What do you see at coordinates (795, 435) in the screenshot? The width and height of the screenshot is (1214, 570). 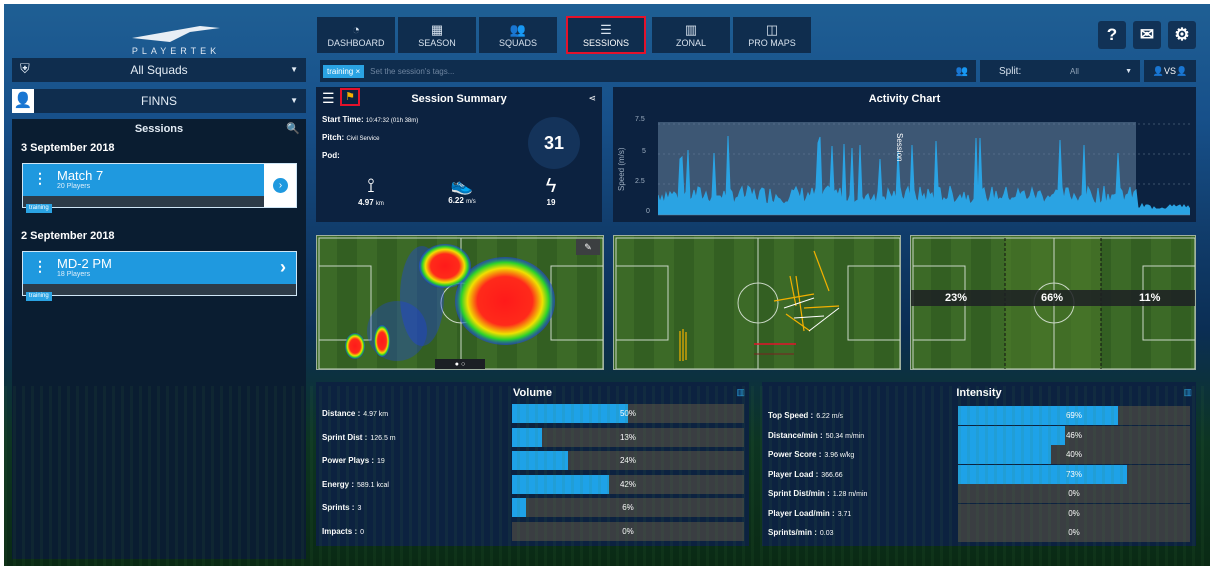 I see `metric-name: Distance/min :` at bounding box center [795, 435].